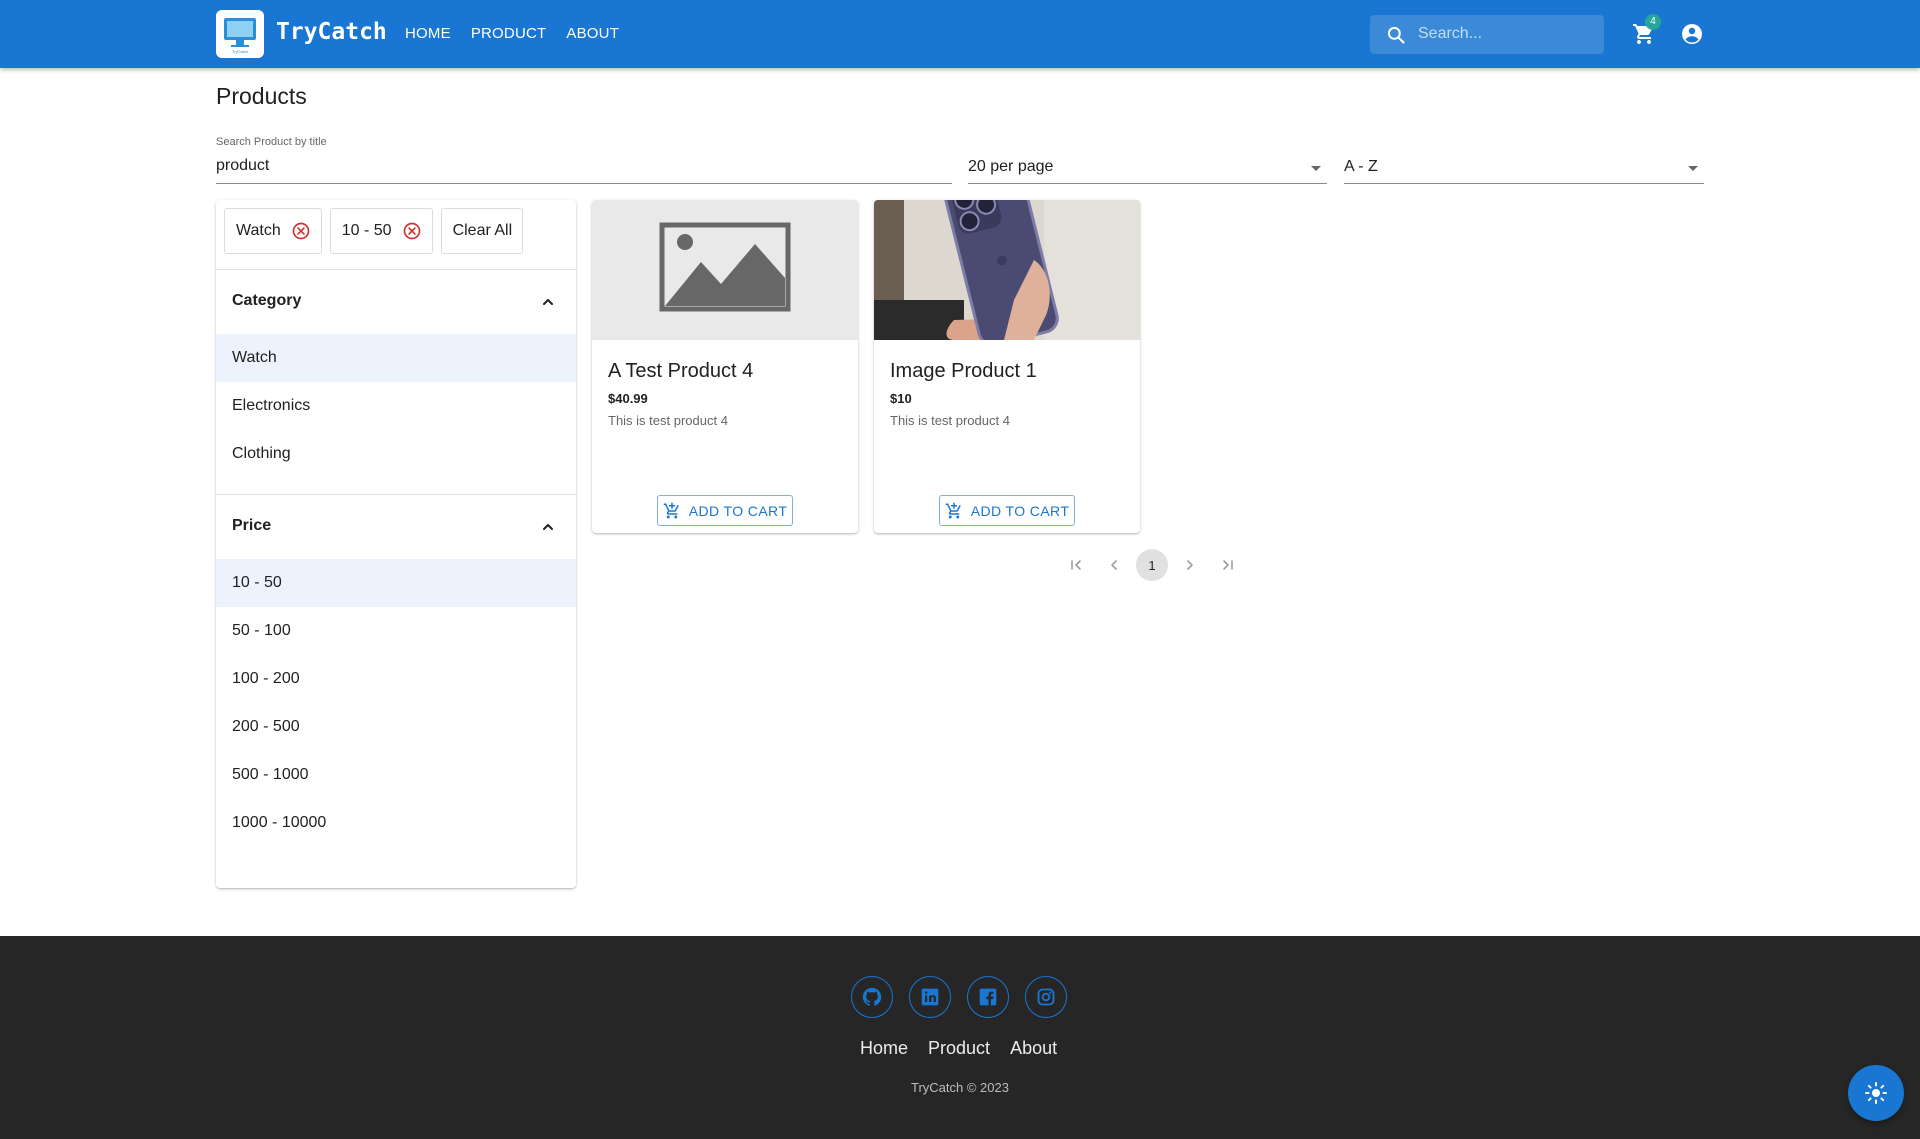  I want to click on page-button-current: 1, so click(1152, 565).